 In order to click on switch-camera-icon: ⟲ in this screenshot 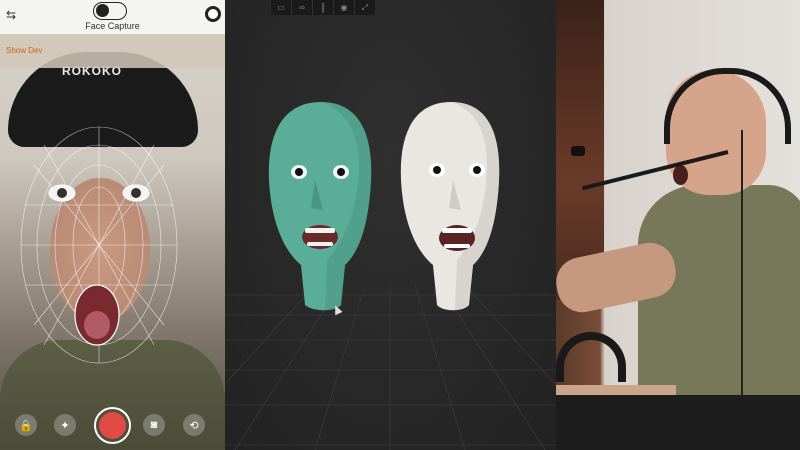, I will do `click(194, 425)`.